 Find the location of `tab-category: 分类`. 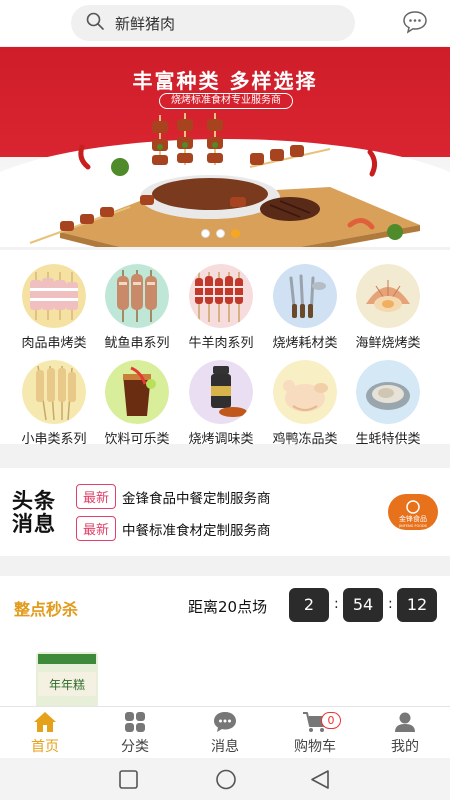

tab-category: 分类 is located at coordinates (135, 733).